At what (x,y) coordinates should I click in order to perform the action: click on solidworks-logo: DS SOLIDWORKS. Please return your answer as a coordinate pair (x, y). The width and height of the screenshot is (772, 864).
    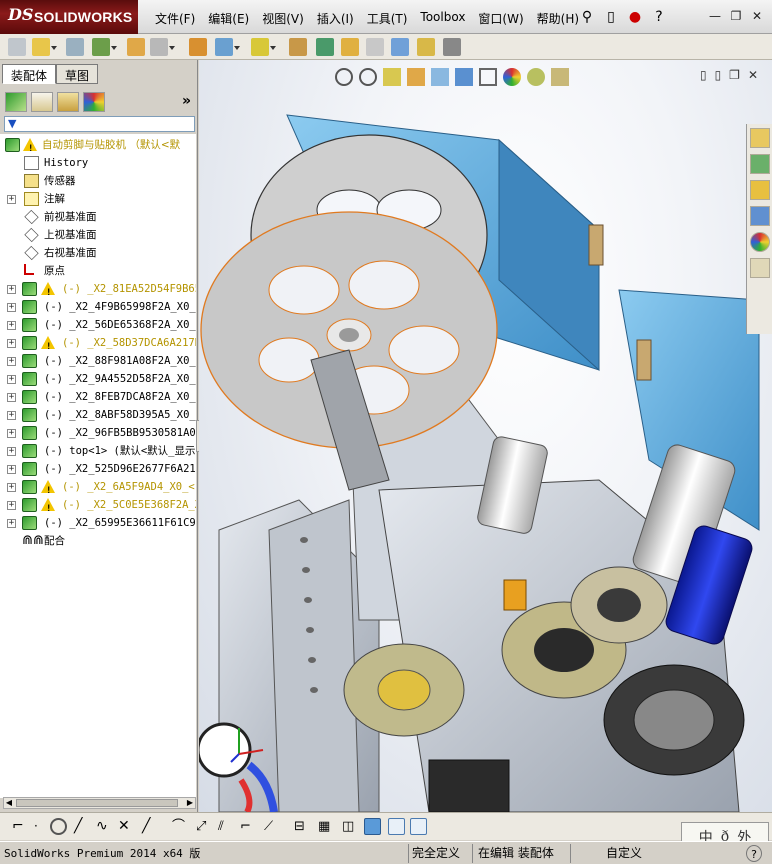
    Looking at the image, I should click on (69, 17).